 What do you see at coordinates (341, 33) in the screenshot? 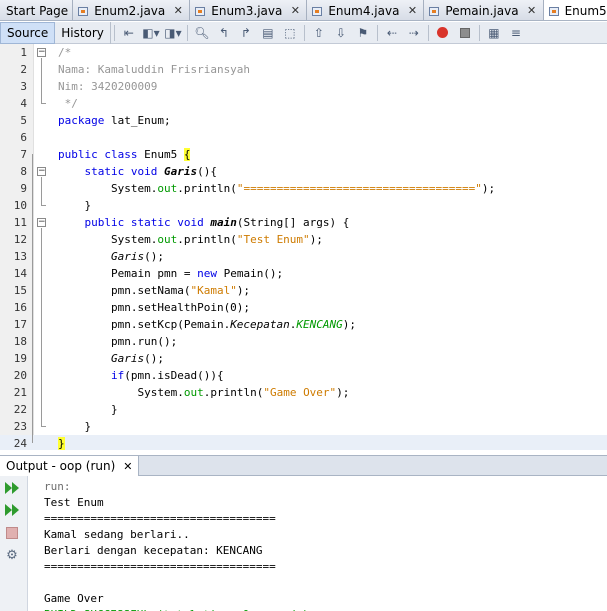
I see `next-bookmark-icon: ⇩` at bounding box center [341, 33].